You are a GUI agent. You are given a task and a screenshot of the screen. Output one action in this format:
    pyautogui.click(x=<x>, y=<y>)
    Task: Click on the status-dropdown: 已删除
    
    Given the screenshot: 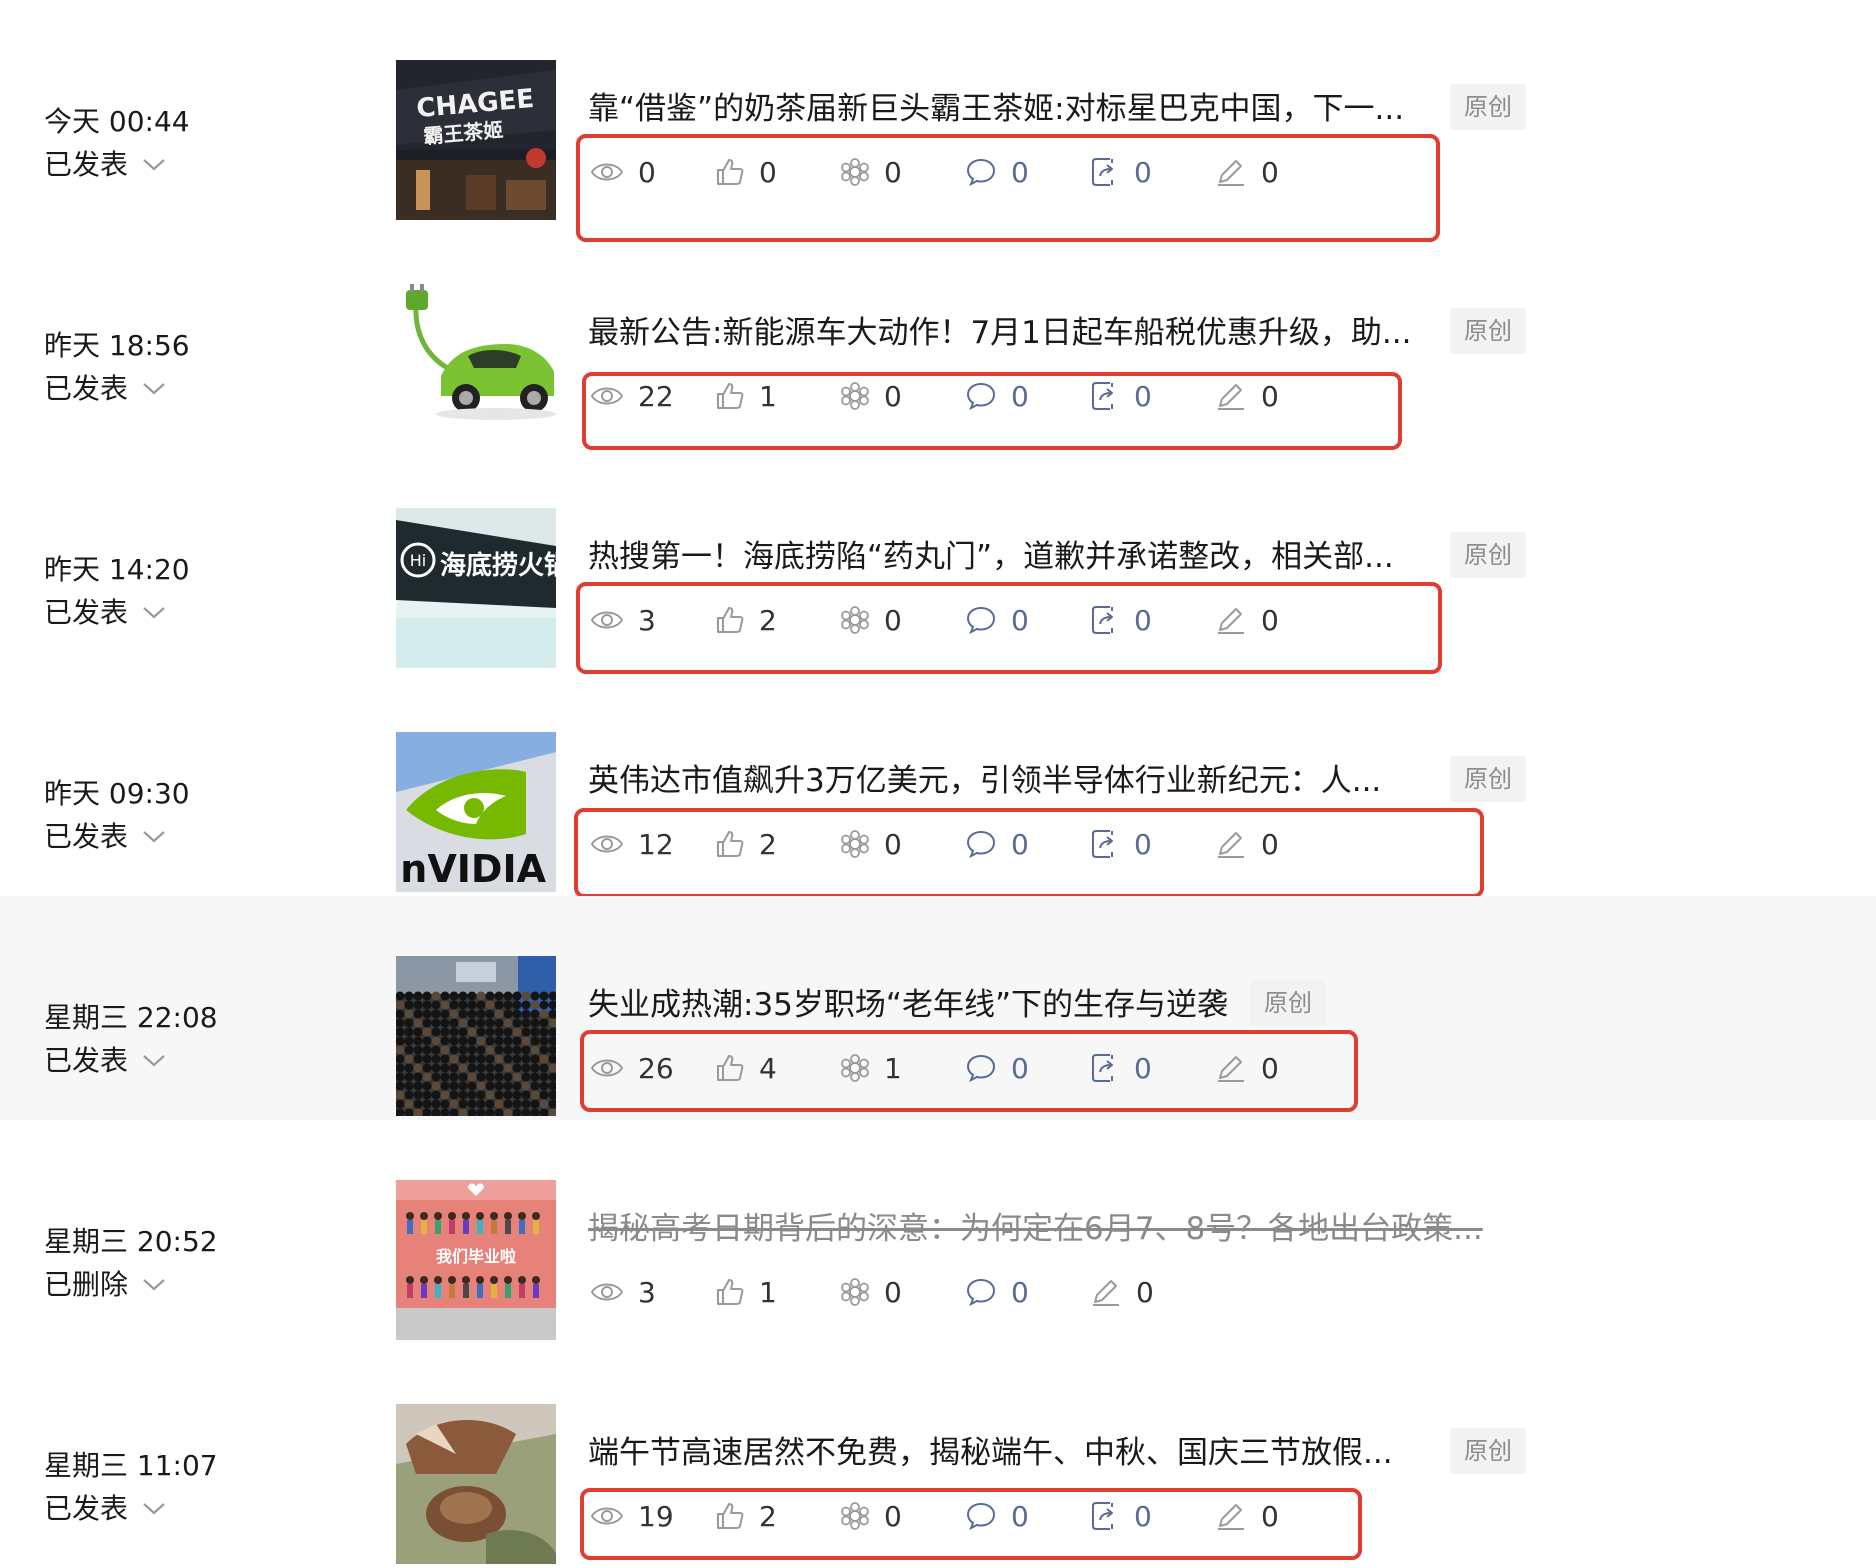 What is the action you would take?
    pyautogui.click(x=105, y=1285)
    